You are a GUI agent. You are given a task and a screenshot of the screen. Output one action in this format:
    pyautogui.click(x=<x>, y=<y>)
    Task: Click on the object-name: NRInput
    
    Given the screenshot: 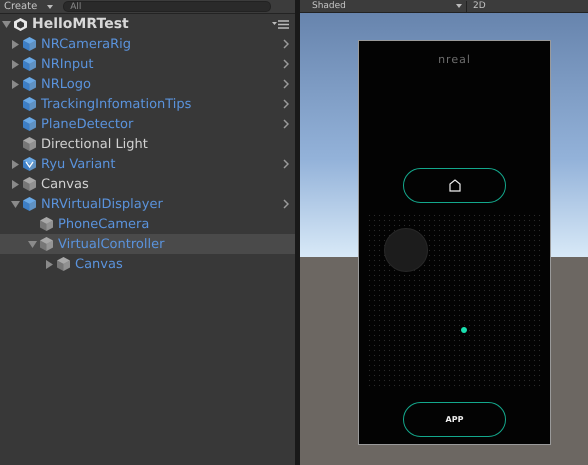 What is the action you would take?
    pyautogui.click(x=67, y=64)
    